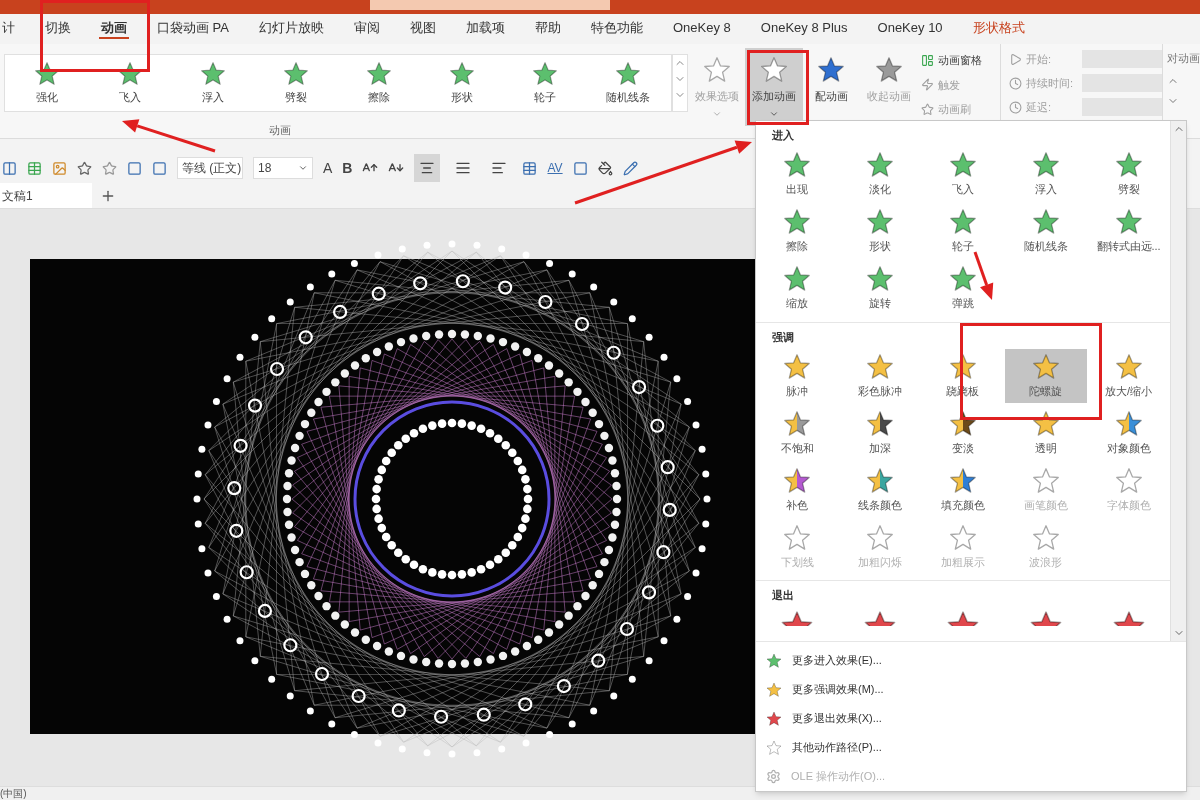 The image size is (1200, 800). I want to click on effect-item: 透明, so click(1045, 433).